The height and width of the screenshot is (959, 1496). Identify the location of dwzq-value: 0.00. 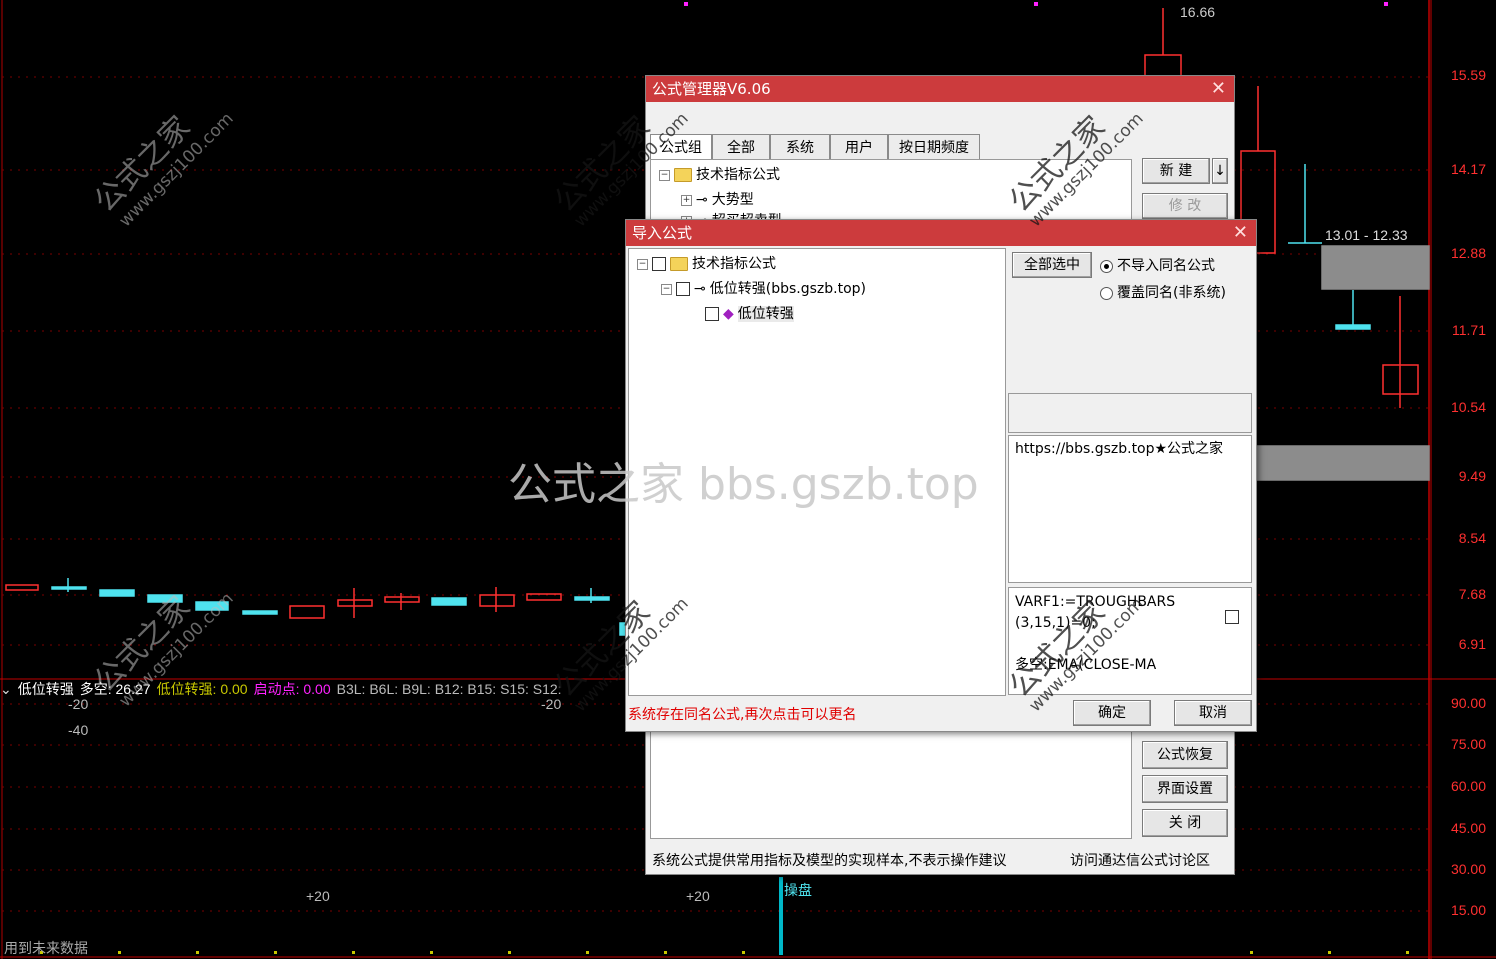
(234, 689).